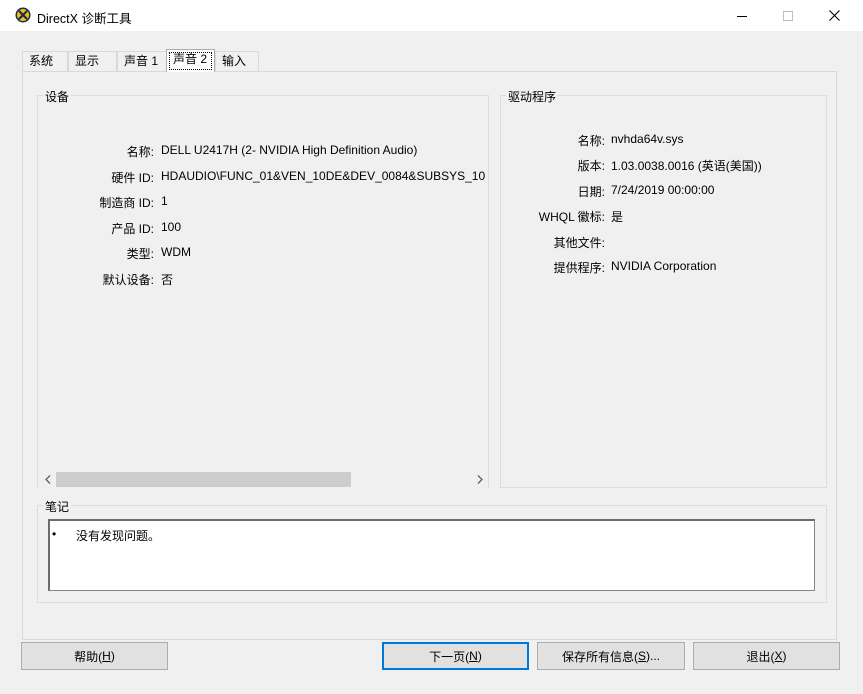 Image resolution: width=863 pixels, height=694 pixels. Describe the element at coordinates (126, 203) in the screenshot. I see `manufacturer-id-label: 制造商 ID:` at that location.